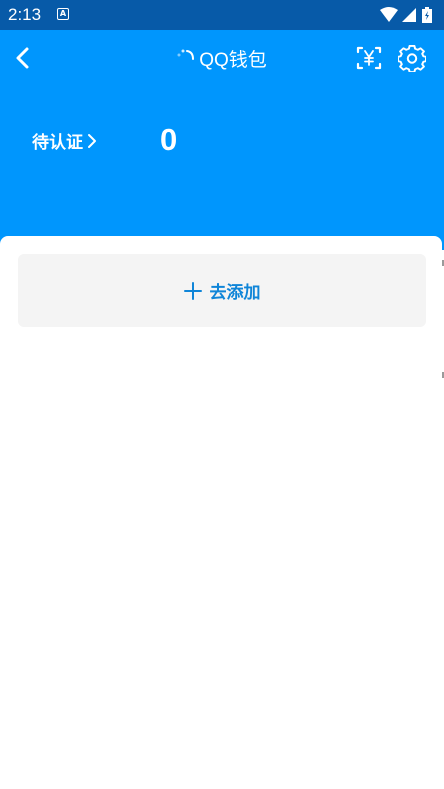  What do you see at coordinates (235, 293) in the screenshot?
I see `add-label: 去添加` at bounding box center [235, 293].